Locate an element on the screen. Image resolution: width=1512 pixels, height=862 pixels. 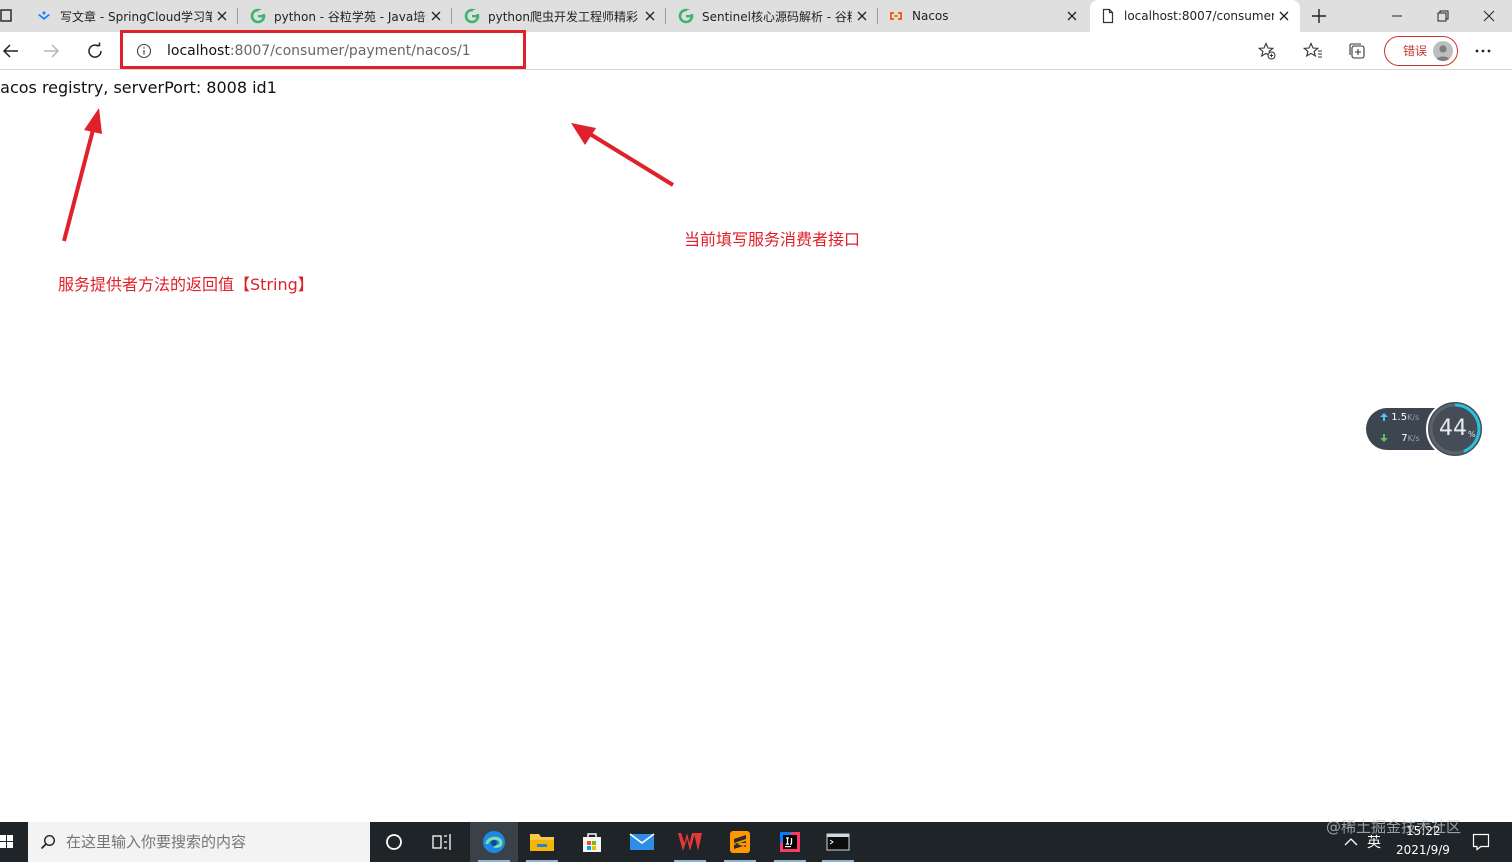
taskbar-wps is located at coordinates (690, 842).